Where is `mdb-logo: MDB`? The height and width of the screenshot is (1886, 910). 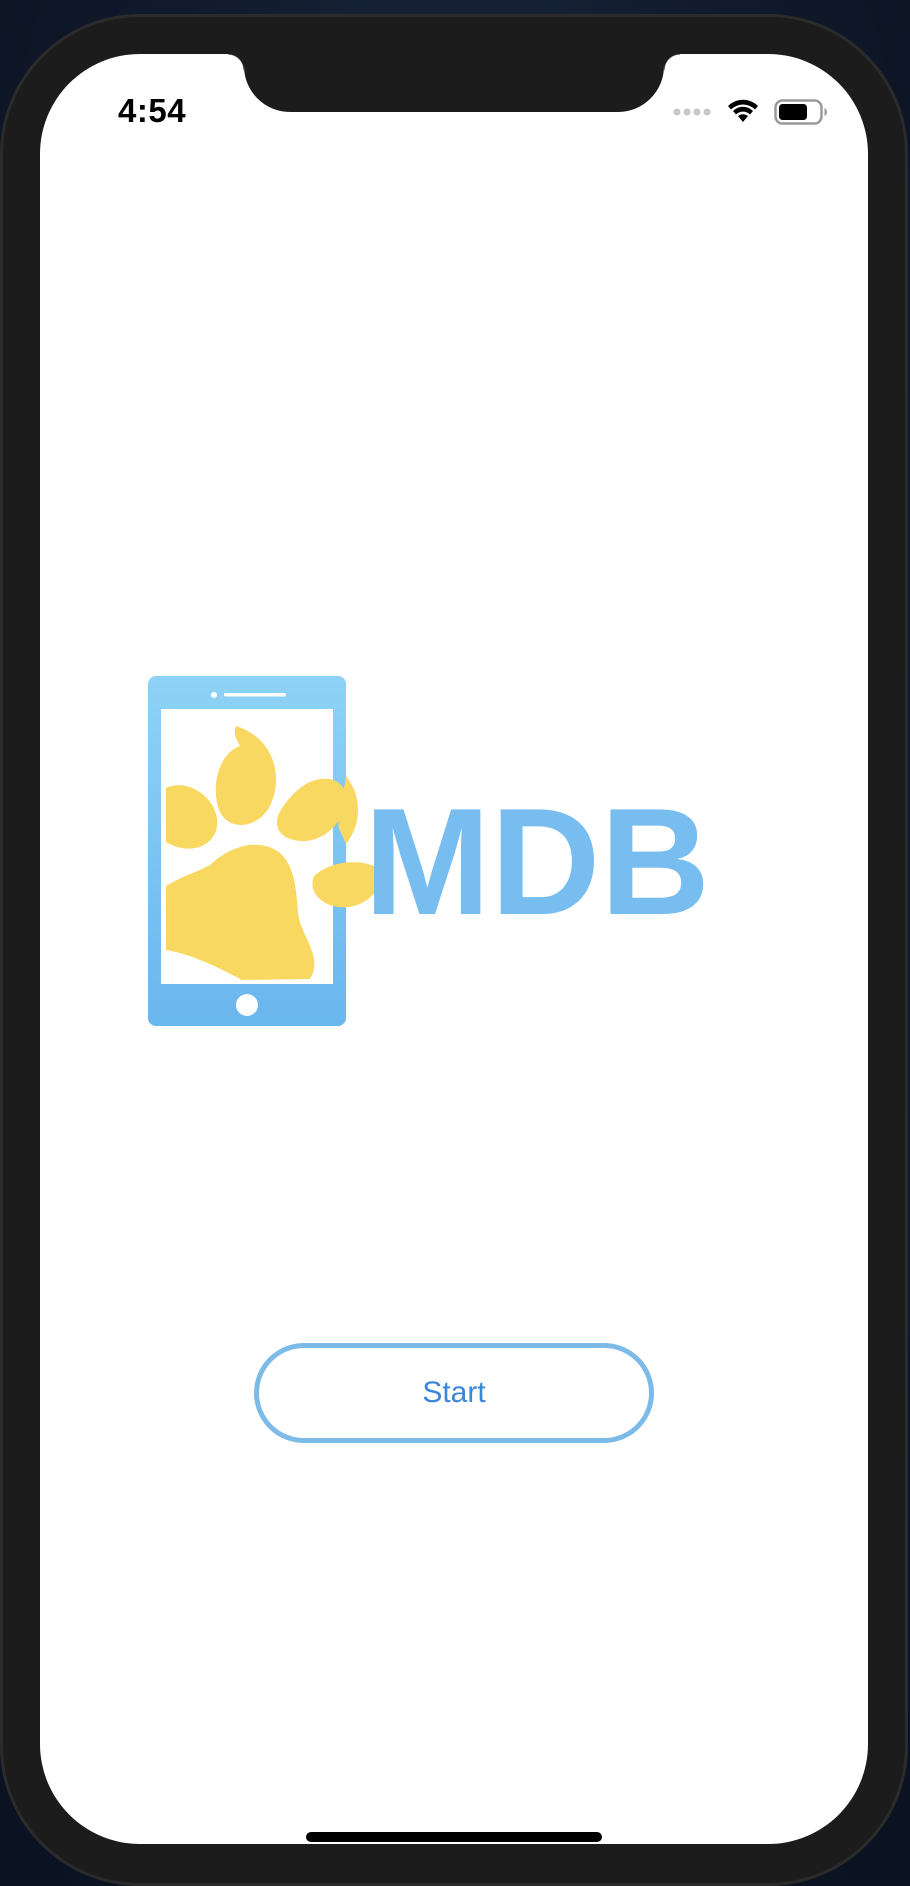 mdb-logo: MDB is located at coordinates (429, 851).